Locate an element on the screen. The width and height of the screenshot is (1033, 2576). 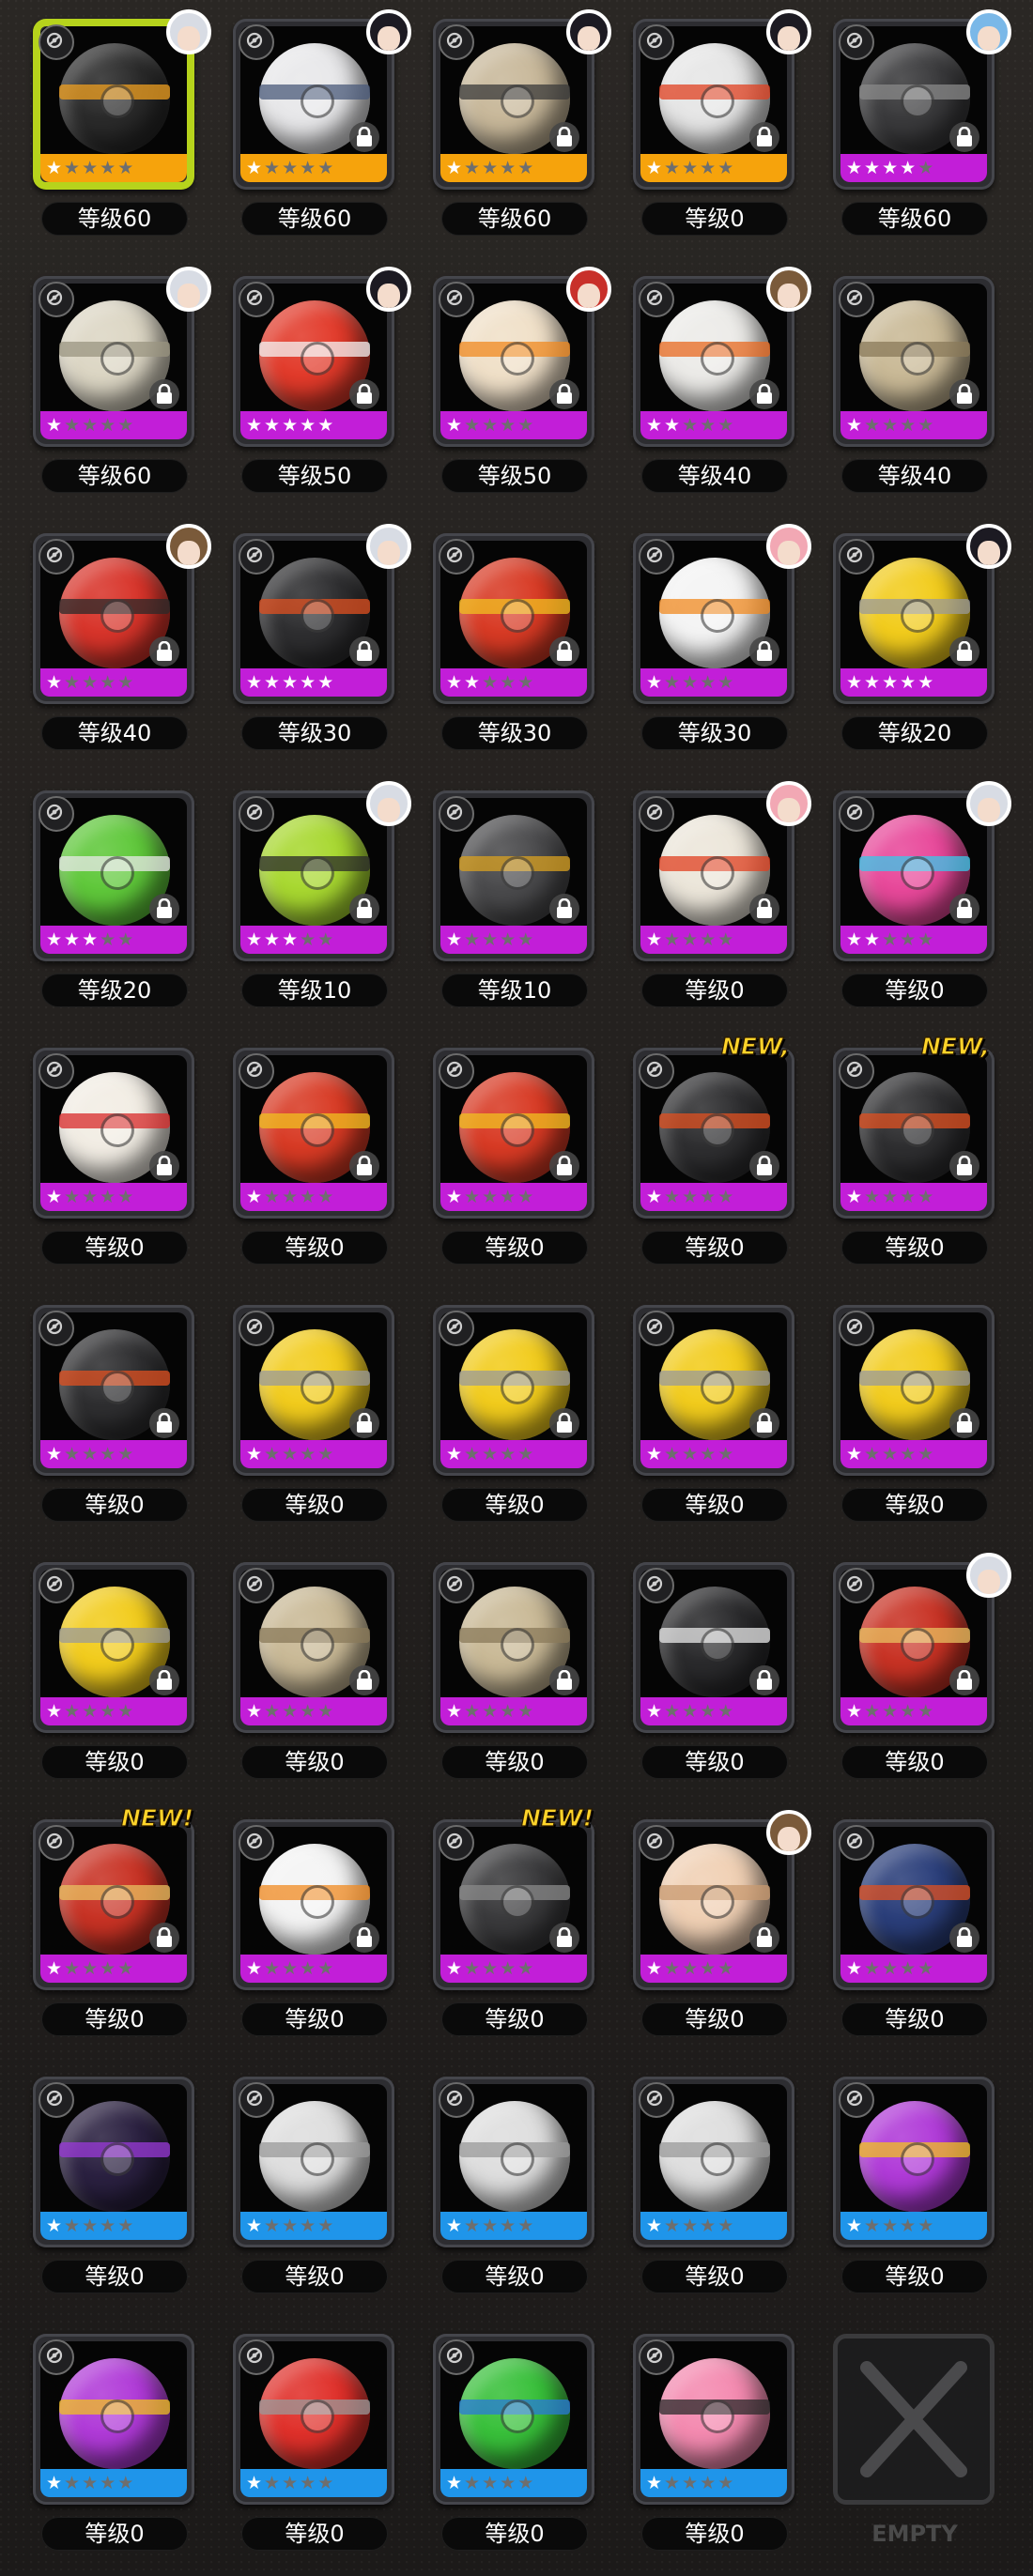
collection-slot: ★ ★ ★ ★ ★ 等级40 is located at coordinates (717, 379).